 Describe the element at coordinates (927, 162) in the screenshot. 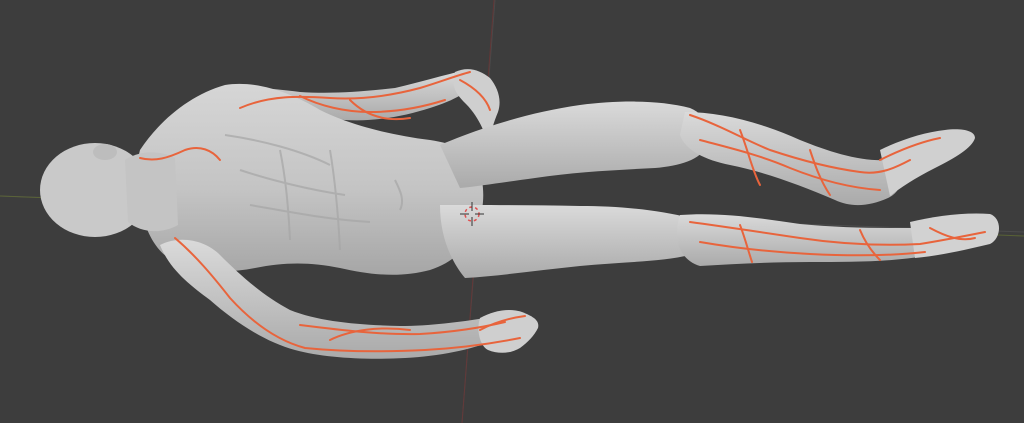

I see `foot-top` at that location.